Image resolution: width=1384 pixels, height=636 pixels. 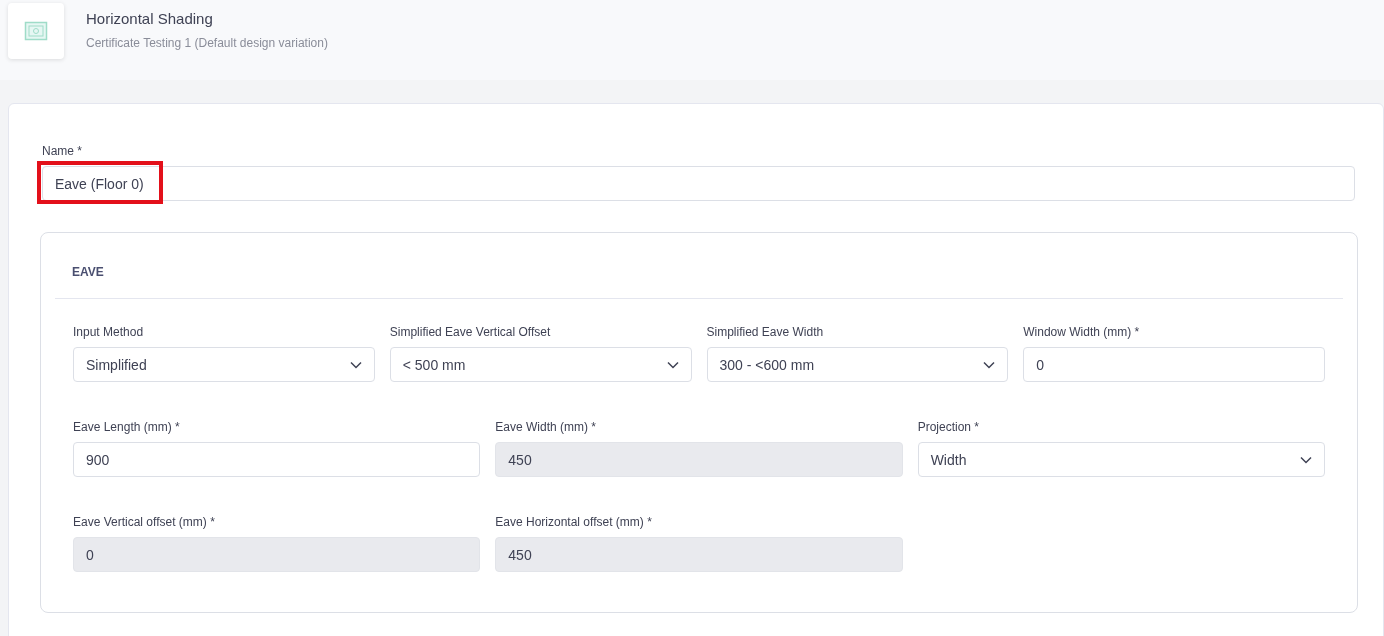 I want to click on dropdown: Width, so click(x=1121, y=459).